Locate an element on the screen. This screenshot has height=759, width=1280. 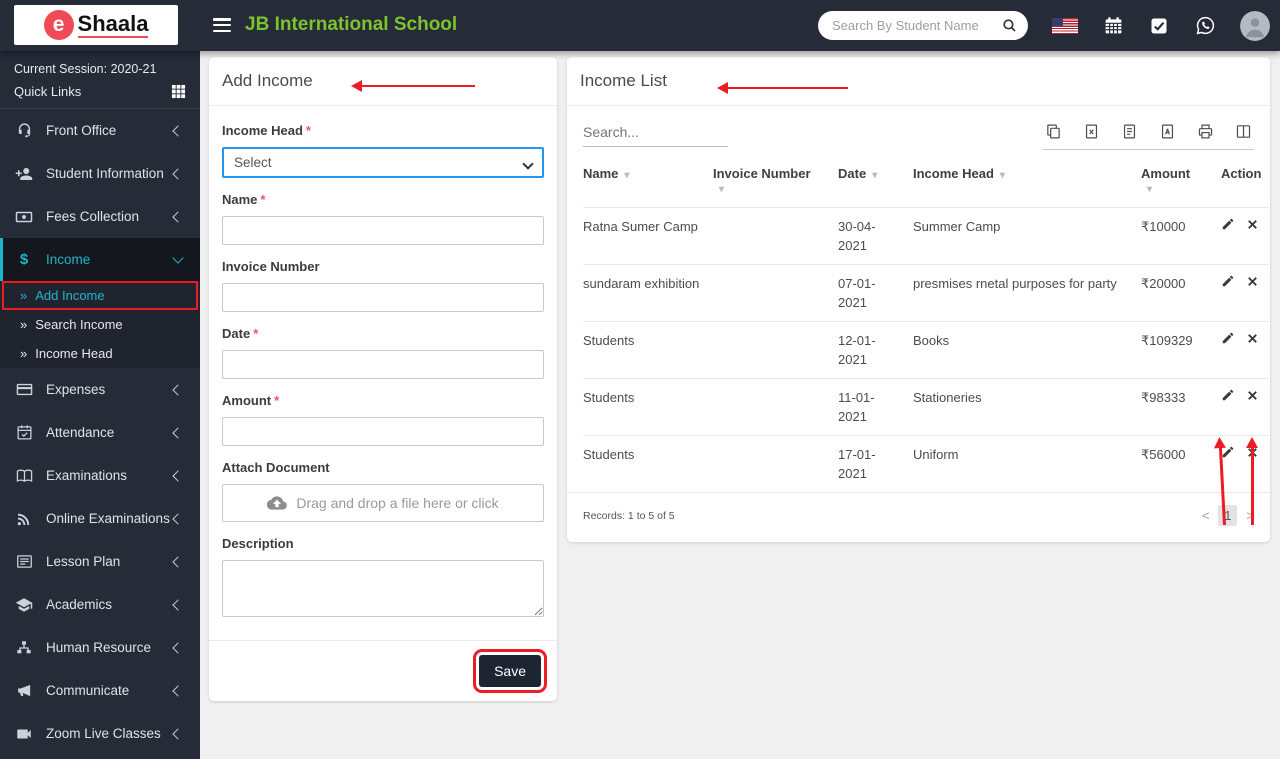
search-icon is located at coordinates (1009, 25).